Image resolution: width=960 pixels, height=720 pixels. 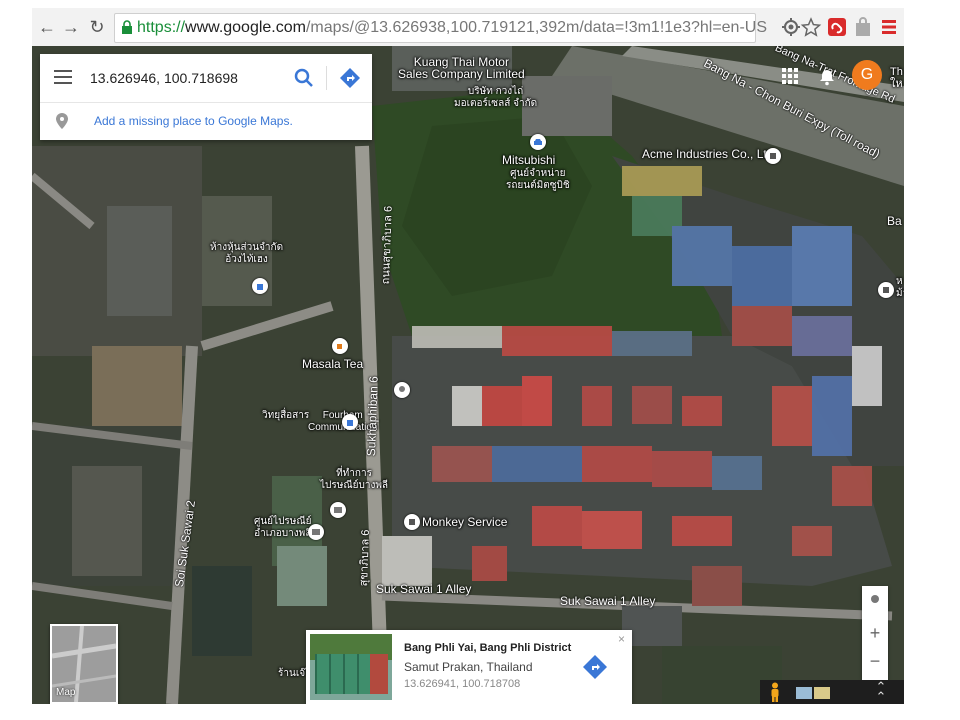 What do you see at coordinates (304, 78) in the screenshot?
I see `search-icon` at bounding box center [304, 78].